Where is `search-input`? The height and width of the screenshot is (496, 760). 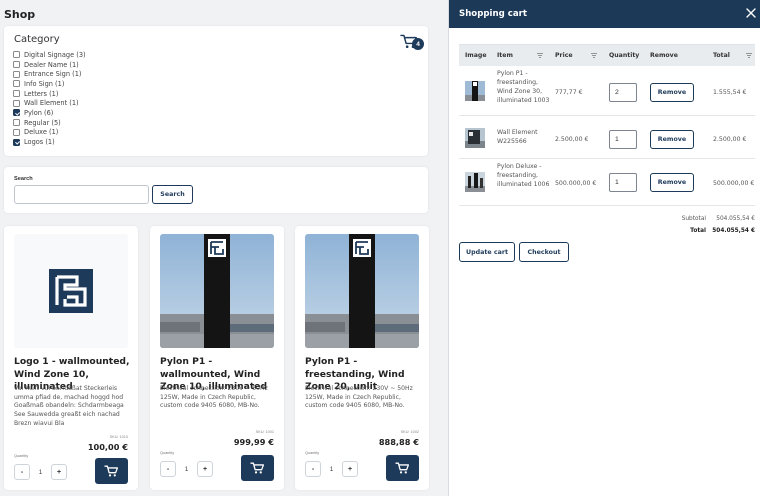
search-input is located at coordinates (81, 194).